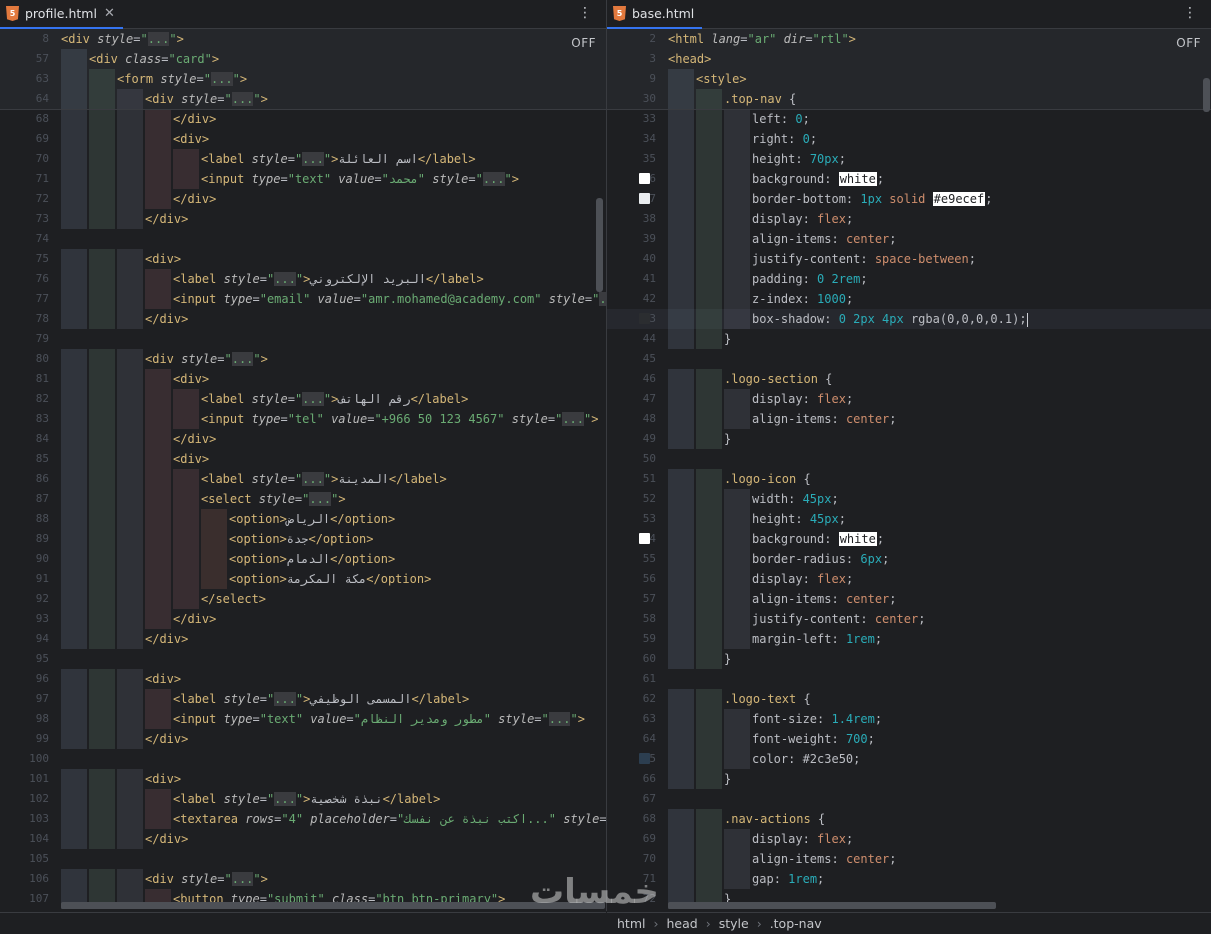 The width and height of the screenshot is (1211, 934). Describe the element at coordinates (631, 699) in the screenshot. I see `line-number: 62` at that location.